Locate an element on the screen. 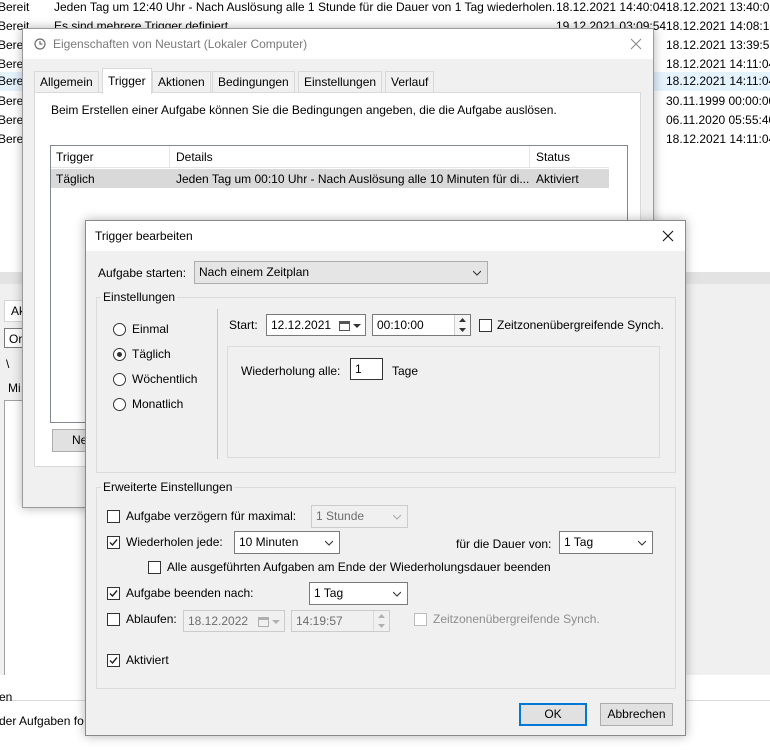  expire-tz-sync-label: Zeitzonenübergreifende Synch. is located at coordinates (516, 619).